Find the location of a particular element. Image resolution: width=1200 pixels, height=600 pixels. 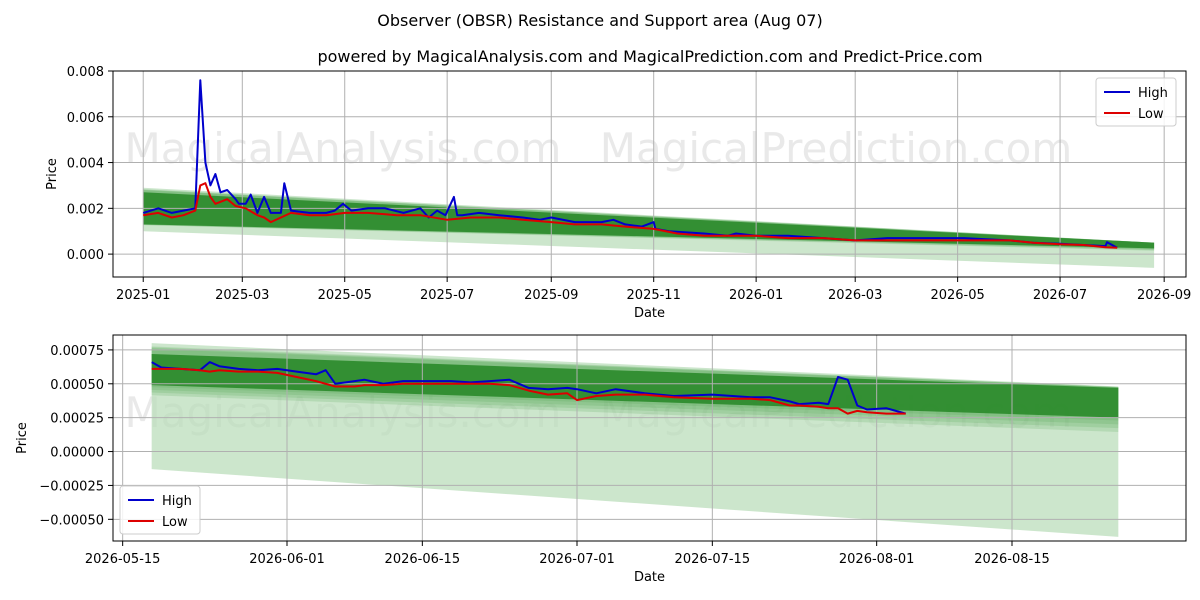

x-tick-label: 2026-01 is located at coordinates (756, 295).